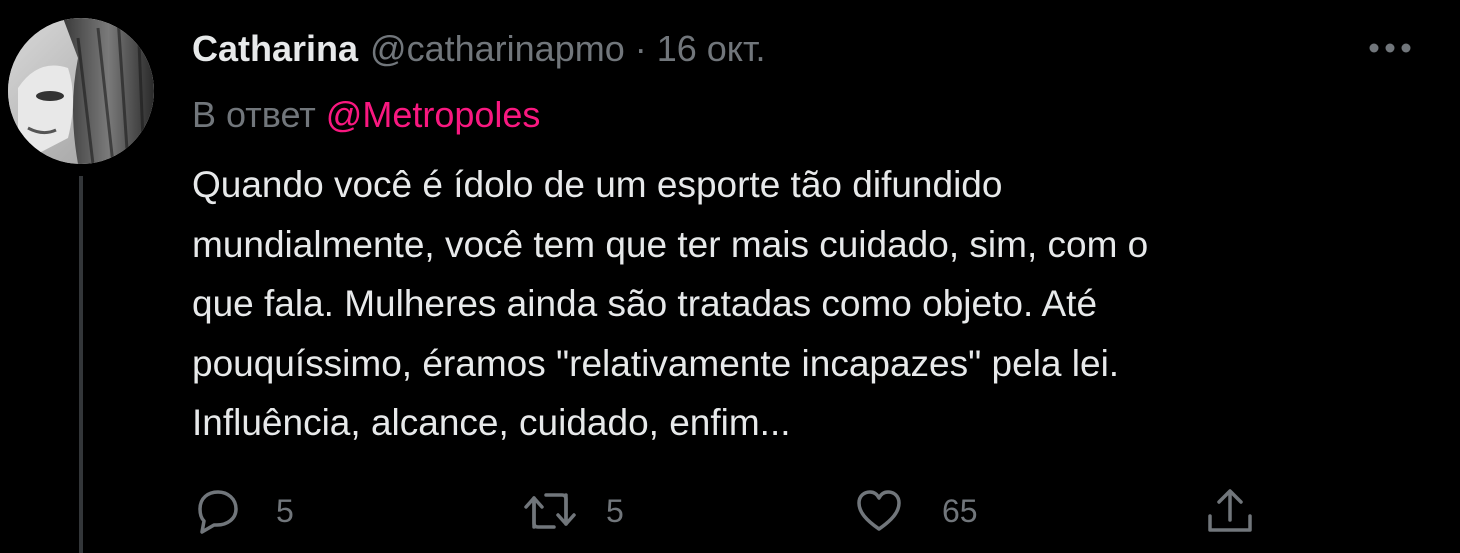 The image size is (1460, 553). I want to click on avatar, so click(81, 91).